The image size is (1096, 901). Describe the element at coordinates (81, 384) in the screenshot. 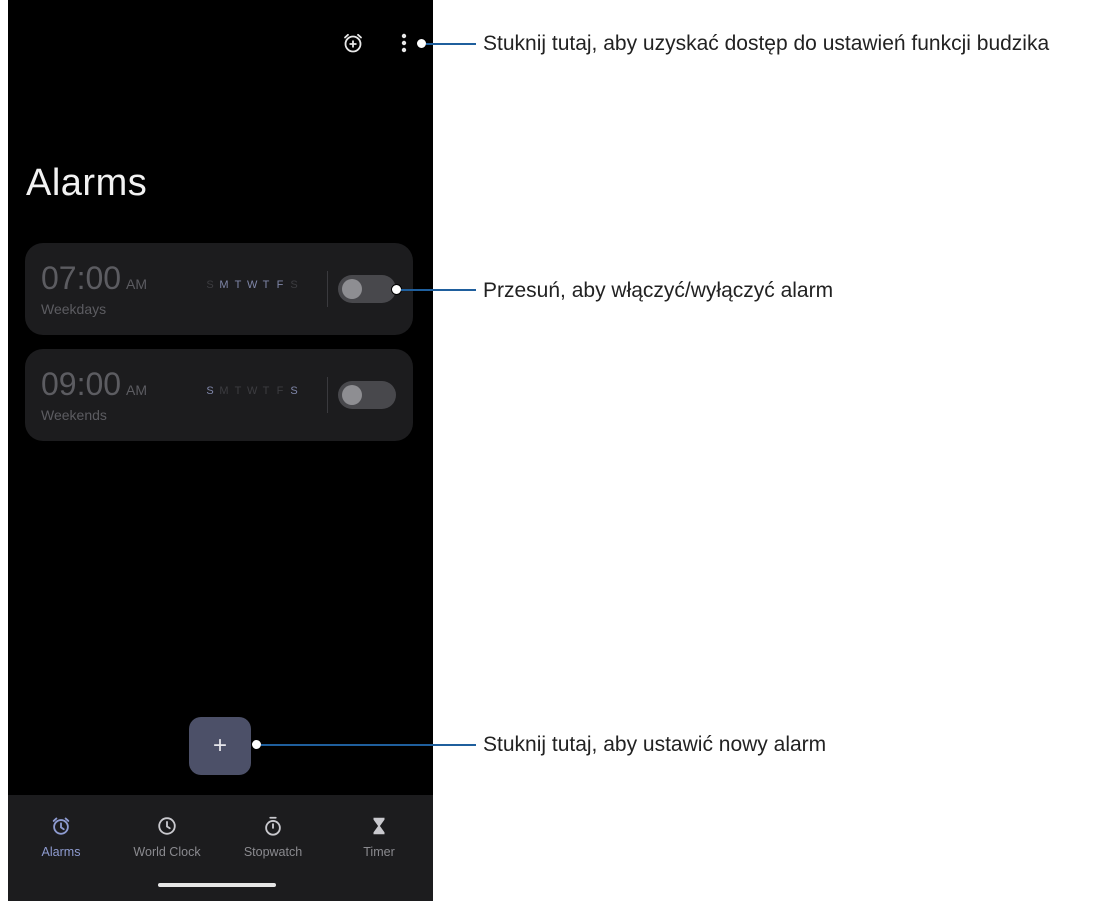

I see `alarm-time: 09:00` at that location.